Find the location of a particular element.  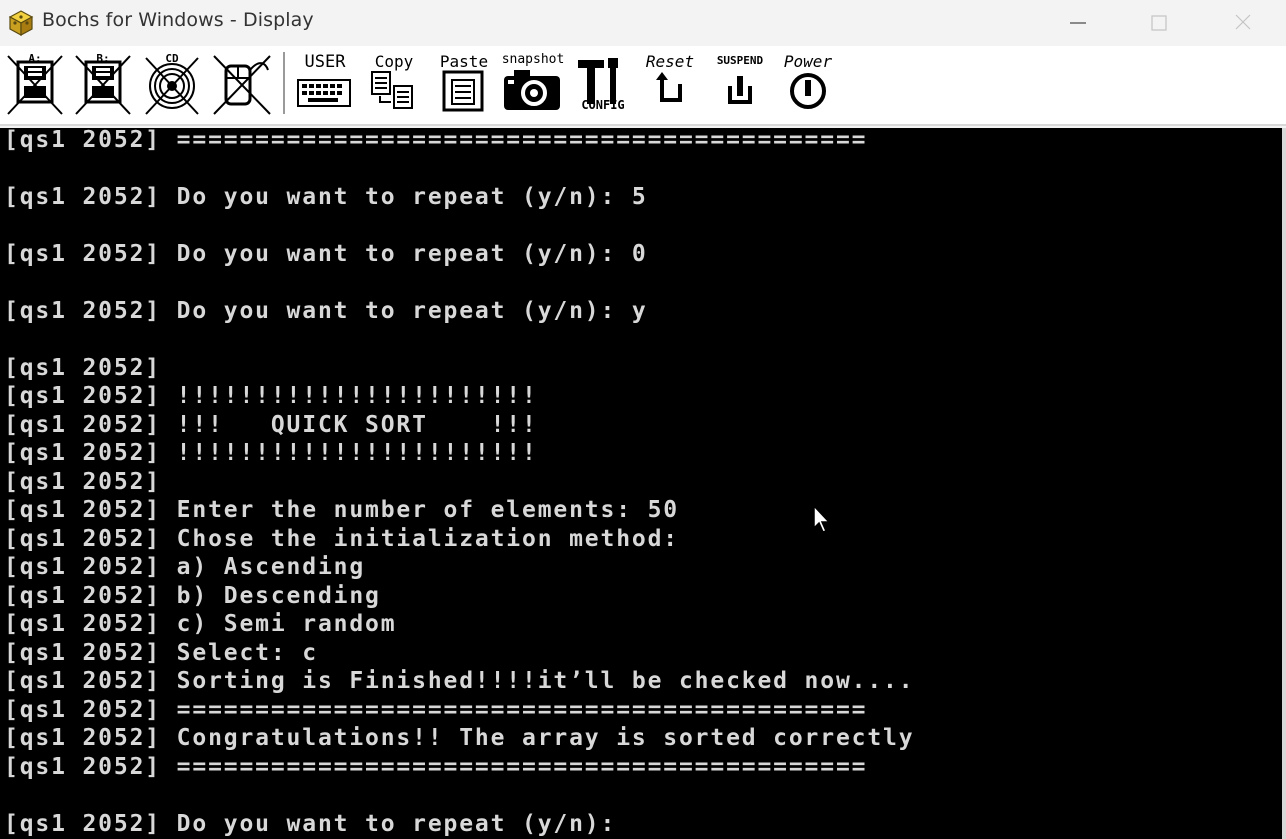

snapshot-button: snapshot is located at coordinates (533, 84).